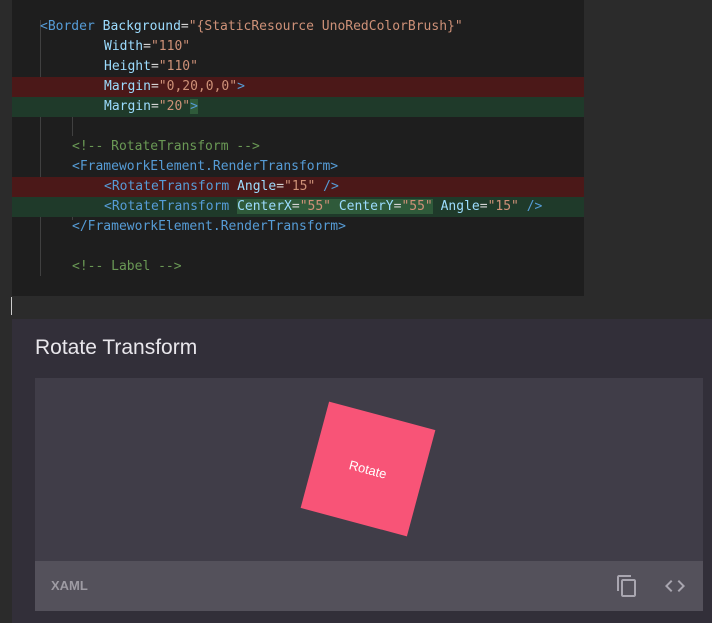 This screenshot has width=712, height=623. I want to click on code-token: </FrameworkElement.RenderTransform>, so click(209, 226).